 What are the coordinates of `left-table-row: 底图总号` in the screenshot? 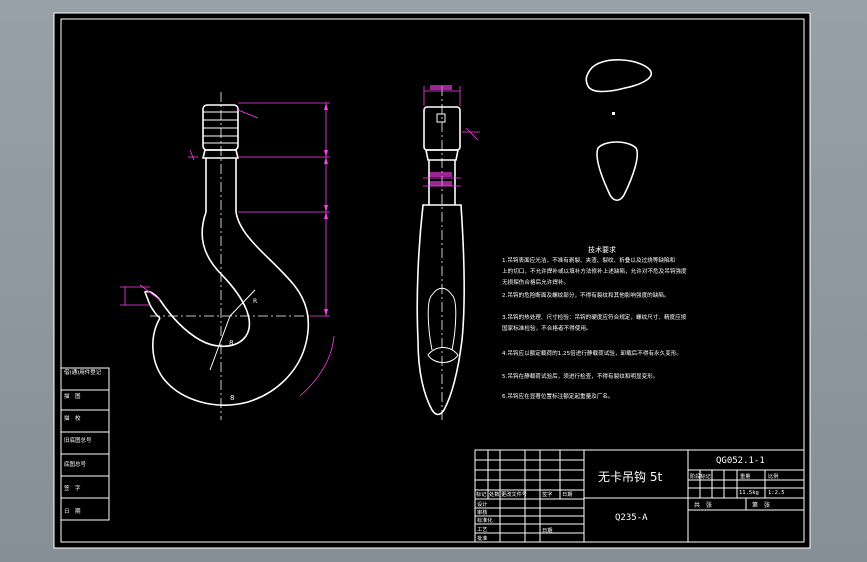 It's located at (75, 464).